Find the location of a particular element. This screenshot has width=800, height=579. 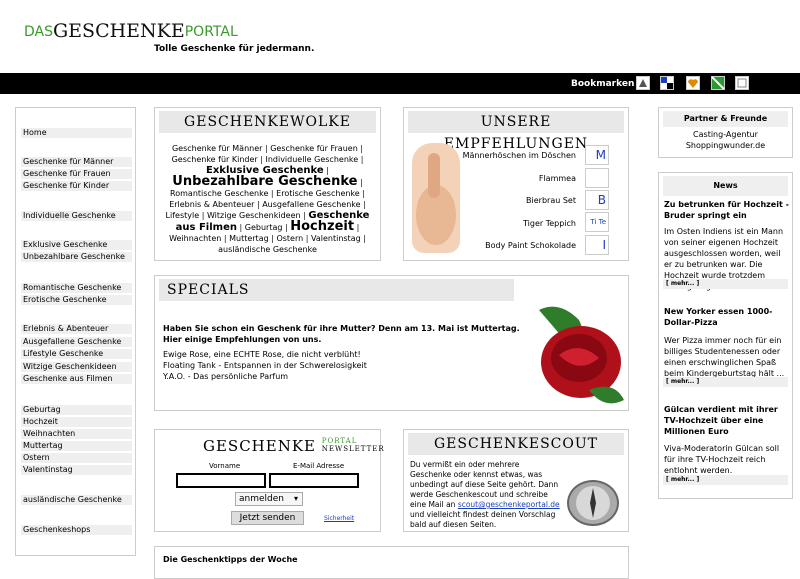

sidebar-item-individuelle: Individuelle Geschenke is located at coordinates (76, 216).